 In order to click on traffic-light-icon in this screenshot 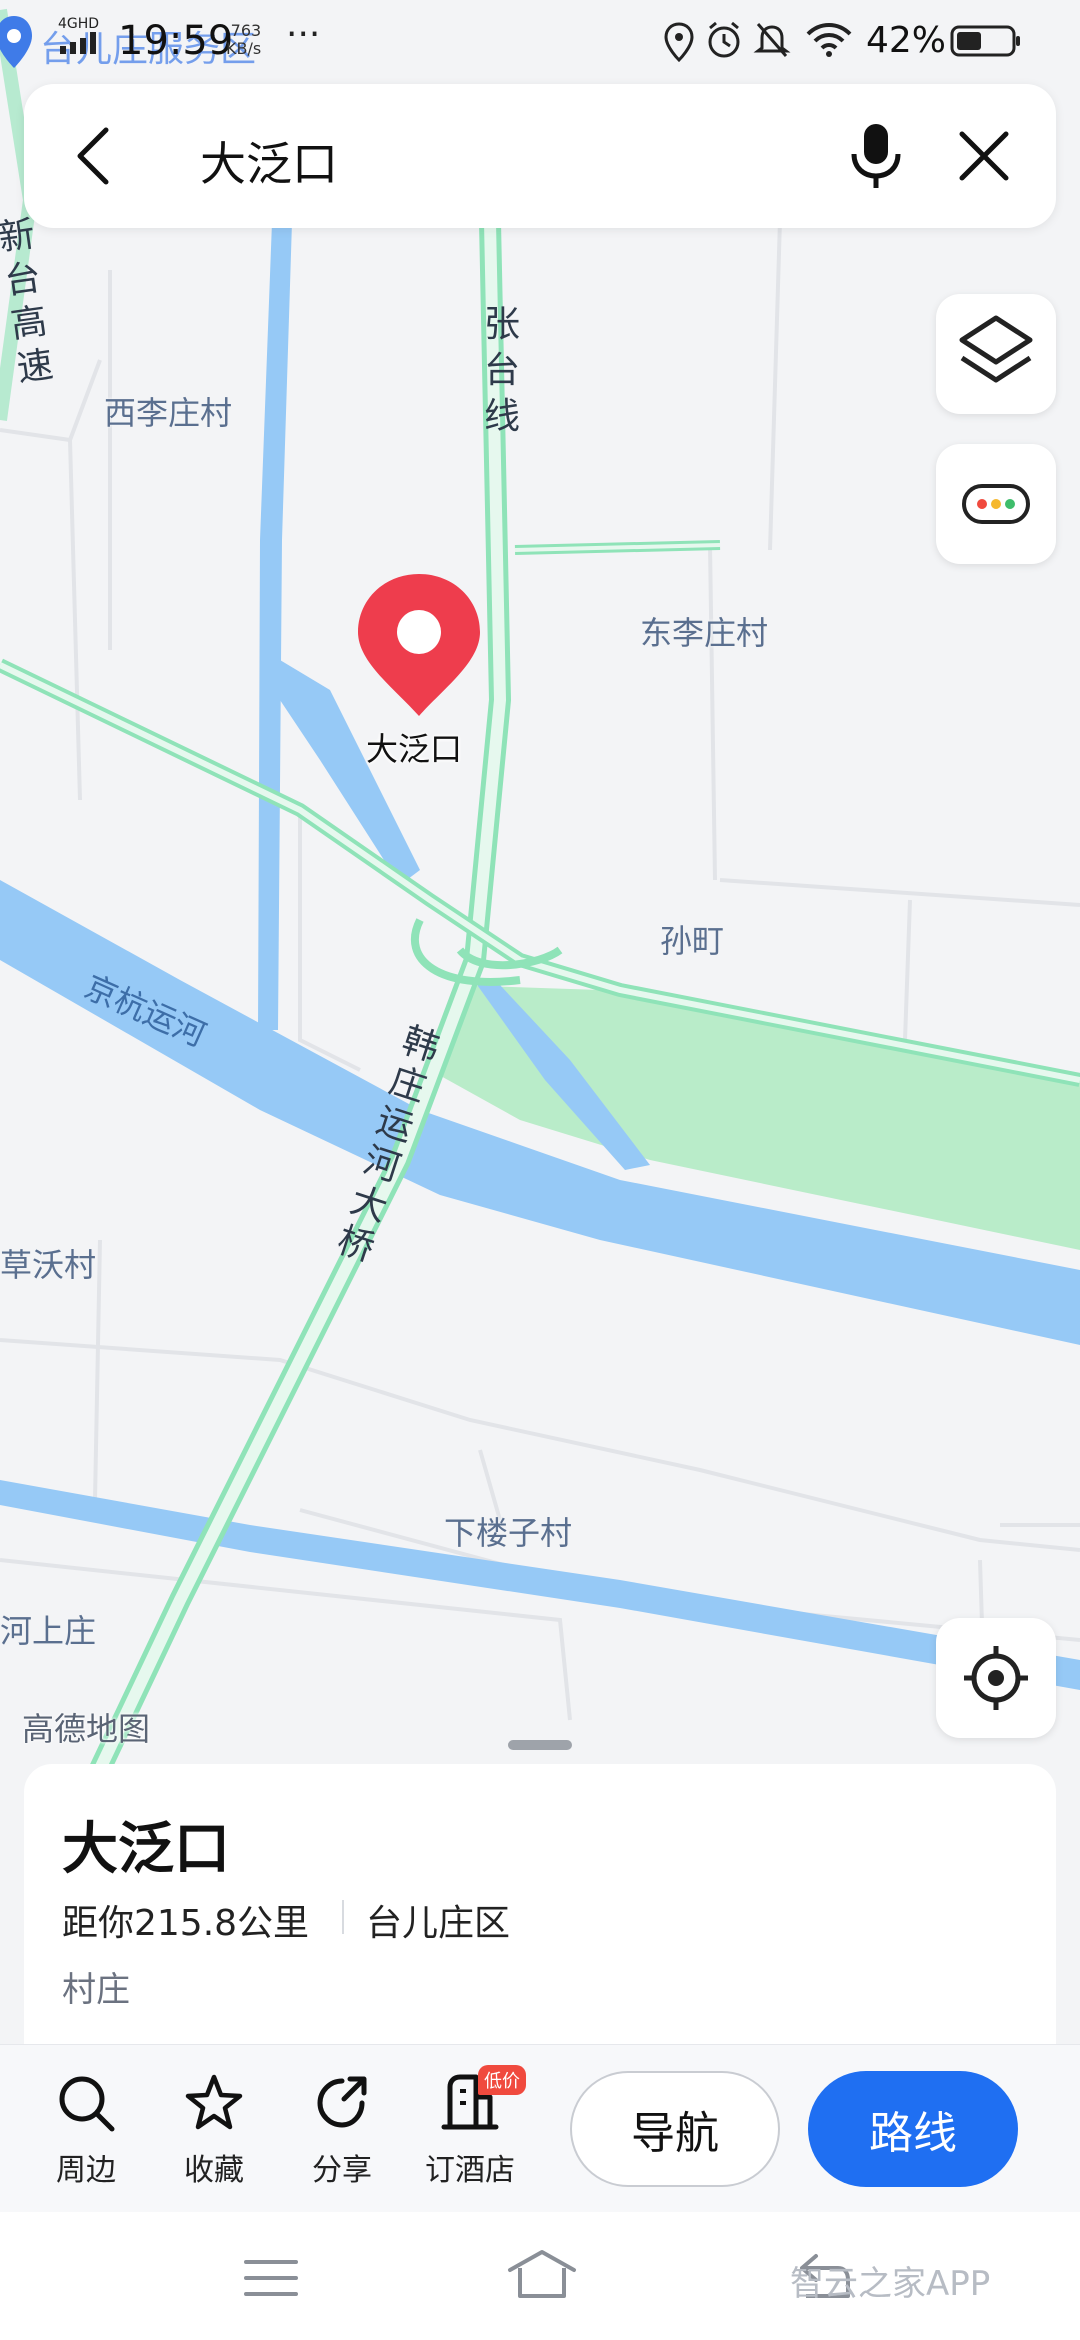, I will do `click(996, 504)`.